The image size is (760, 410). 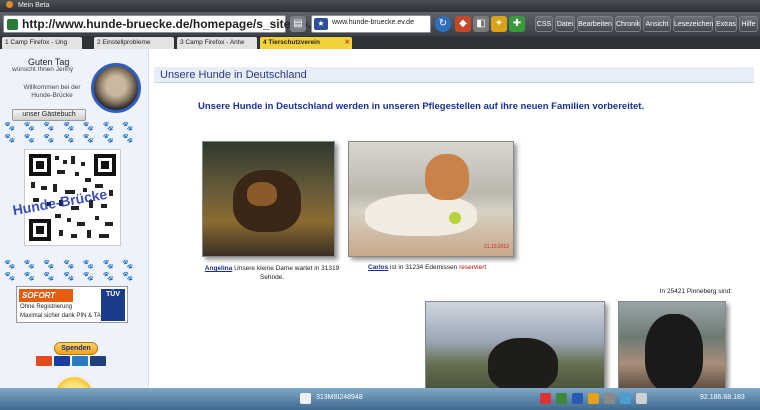 I want to click on sofort-line-1: Ohne Registrierung, so click(x=46, y=307).